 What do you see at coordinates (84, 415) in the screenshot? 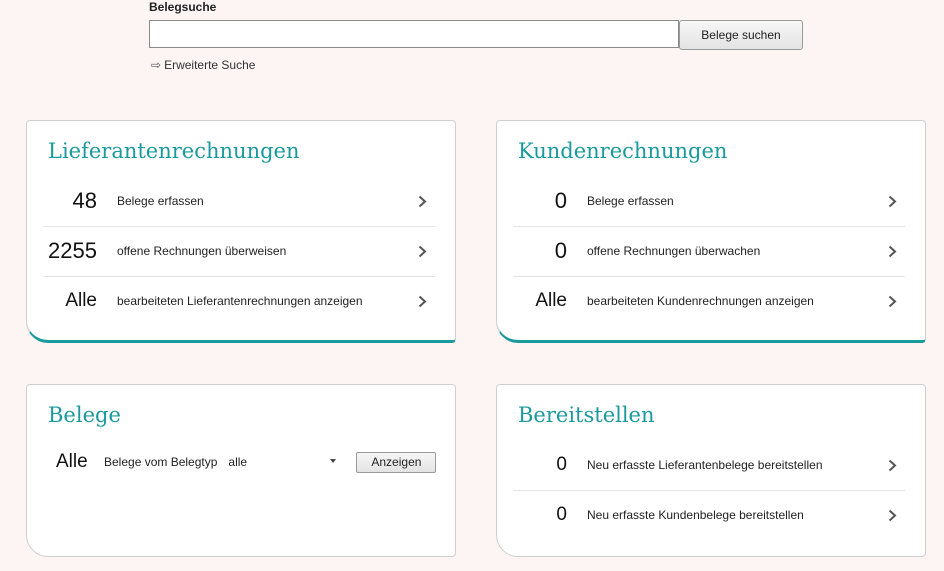
I see `card-title: Belege` at bounding box center [84, 415].